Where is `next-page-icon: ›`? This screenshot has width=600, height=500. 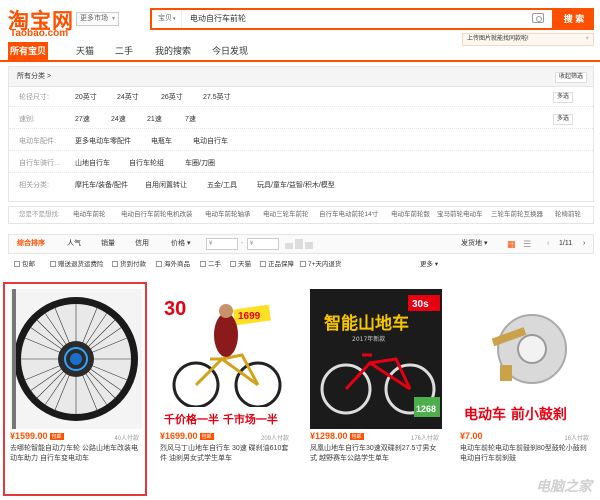
next-page-icon: › is located at coordinates (584, 244).